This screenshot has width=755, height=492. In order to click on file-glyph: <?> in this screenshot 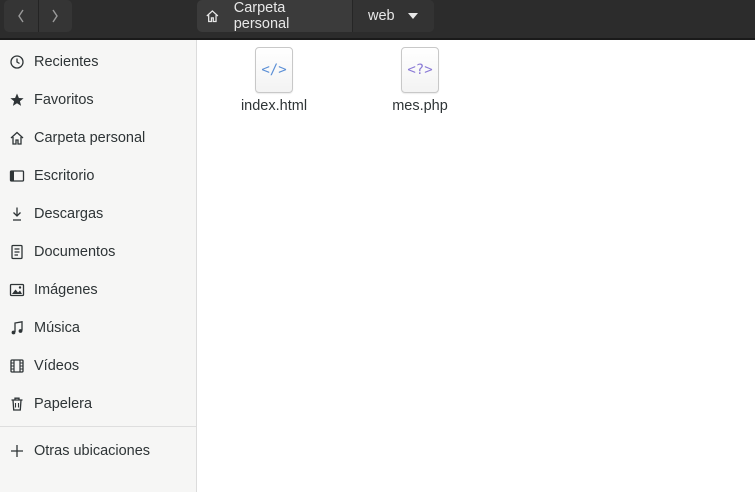, I will do `click(420, 70)`.